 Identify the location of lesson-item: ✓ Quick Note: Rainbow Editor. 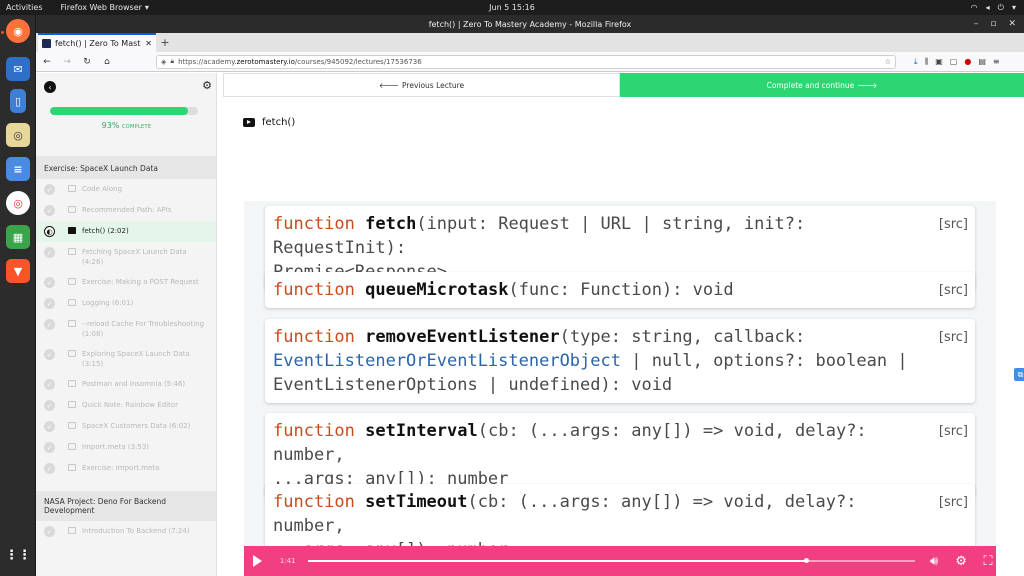
(126, 405).